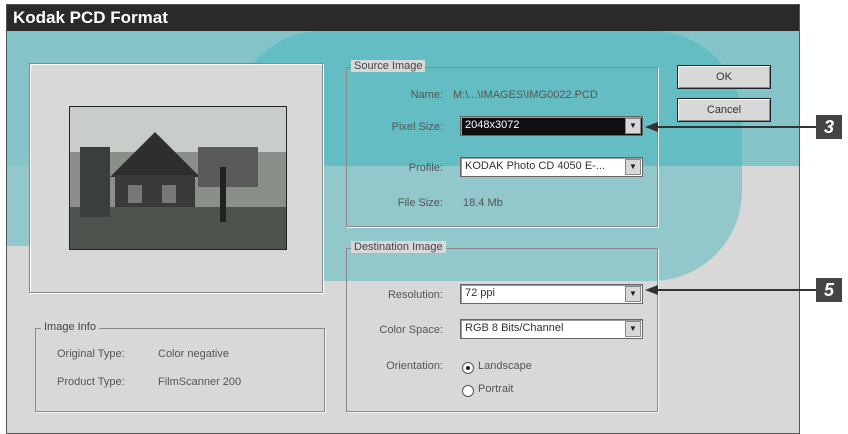 The height and width of the screenshot is (434, 848). What do you see at coordinates (829, 290) in the screenshot?
I see `callout-number-5: 5` at bounding box center [829, 290].